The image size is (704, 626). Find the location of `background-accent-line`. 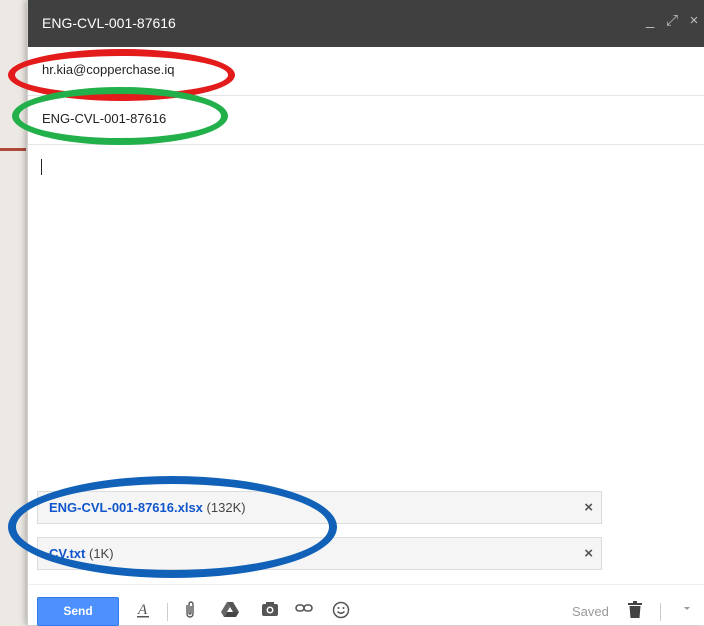

background-accent-line is located at coordinates (13, 149).